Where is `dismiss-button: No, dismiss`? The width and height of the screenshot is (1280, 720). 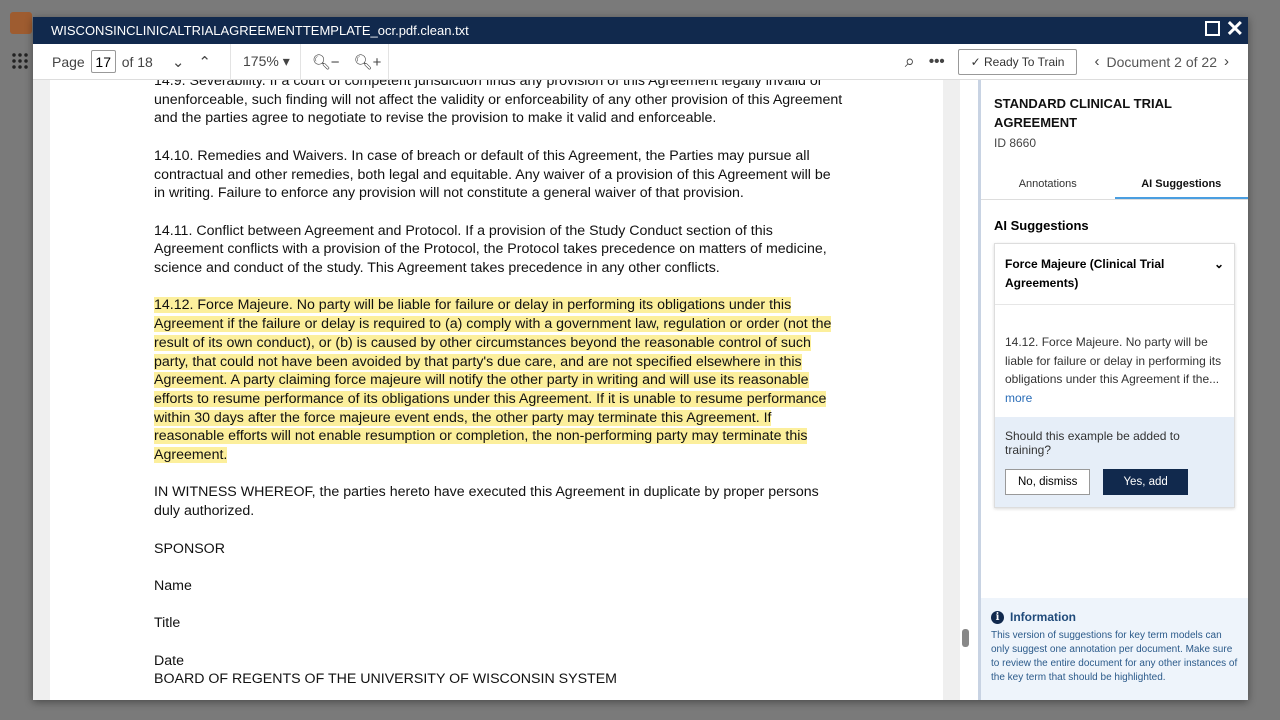
dismiss-button: No, dismiss is located at coordinates (1048, 482).